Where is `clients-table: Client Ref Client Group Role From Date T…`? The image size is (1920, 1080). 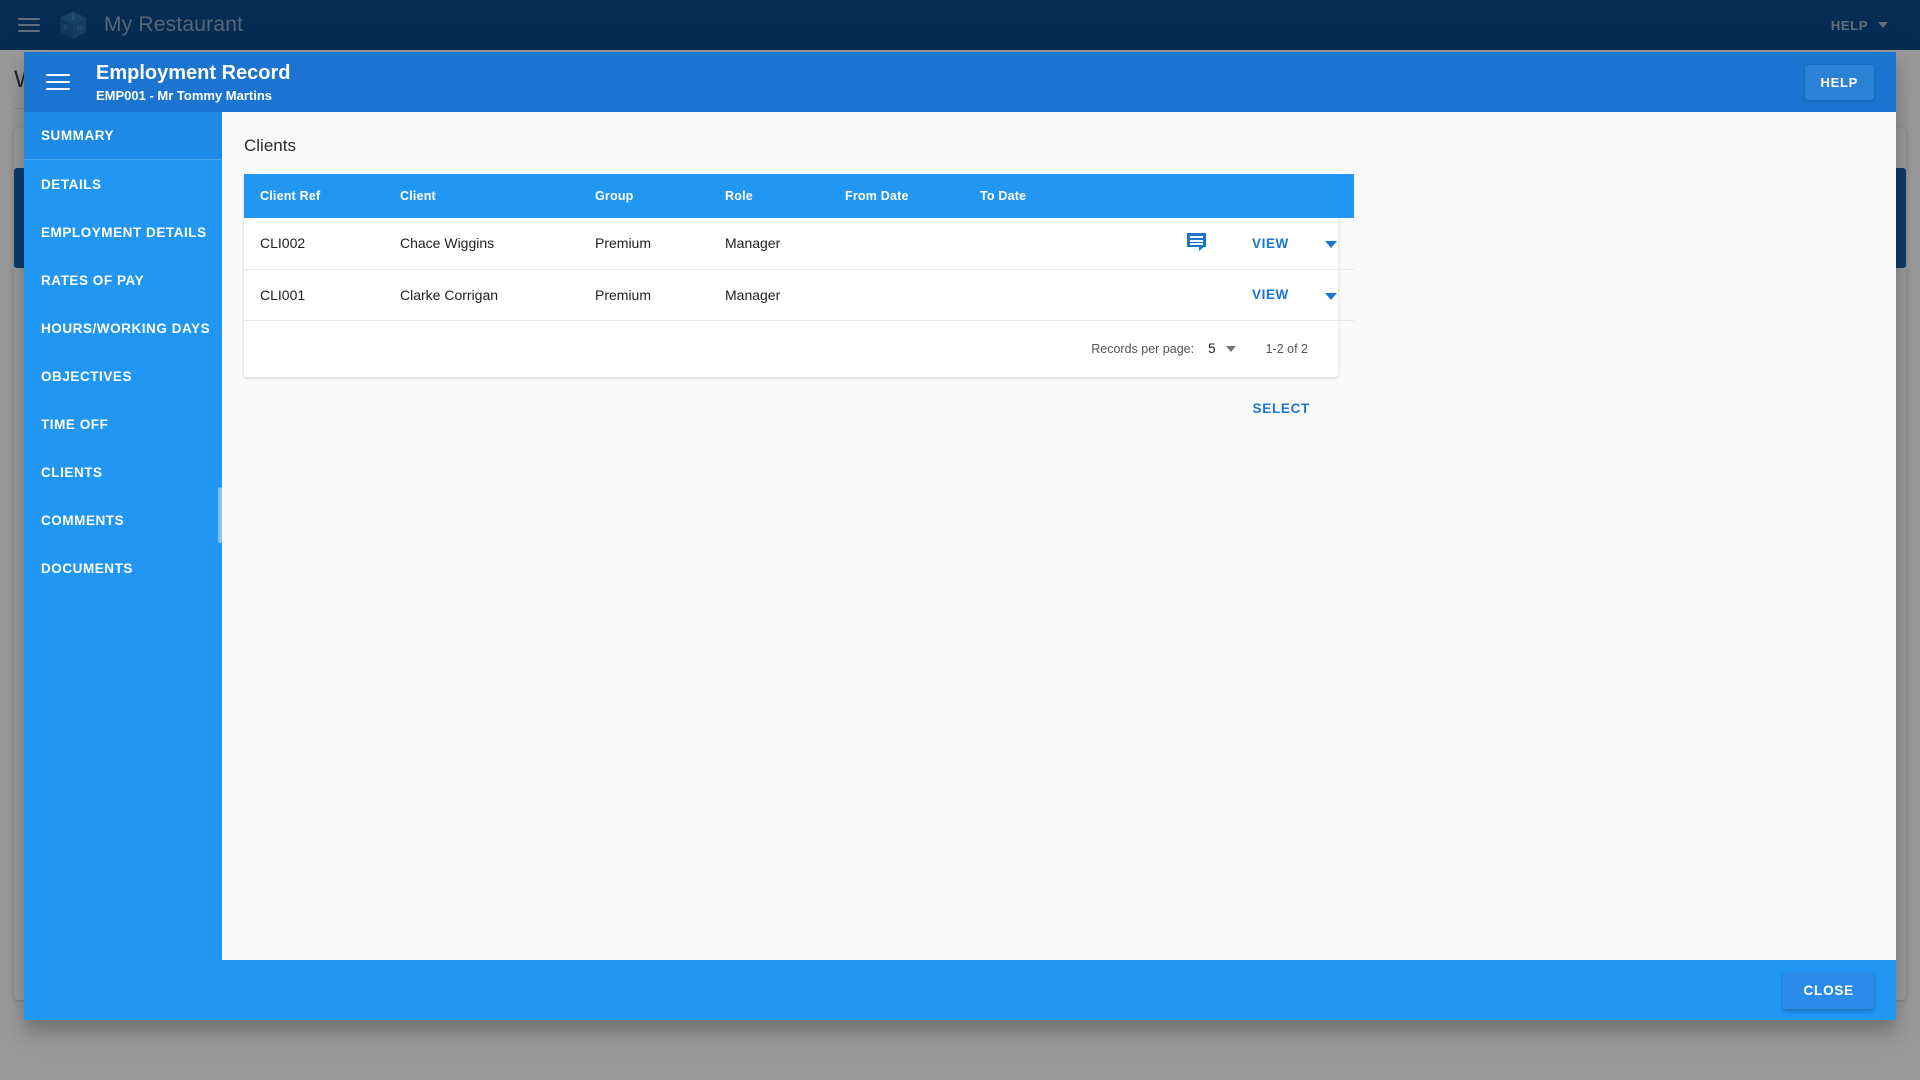
clients-table: Client Ref Client Group Role From Date T… is located at coordinates (799, 247).